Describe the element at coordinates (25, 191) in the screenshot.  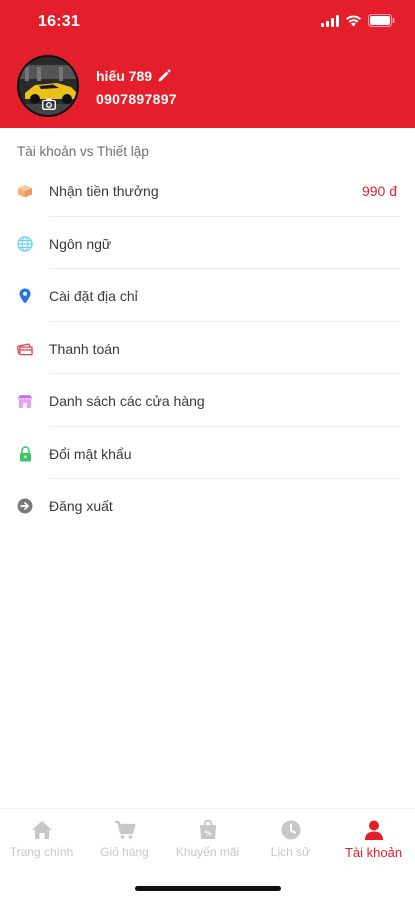
I see `gift-box-icon` at that location.